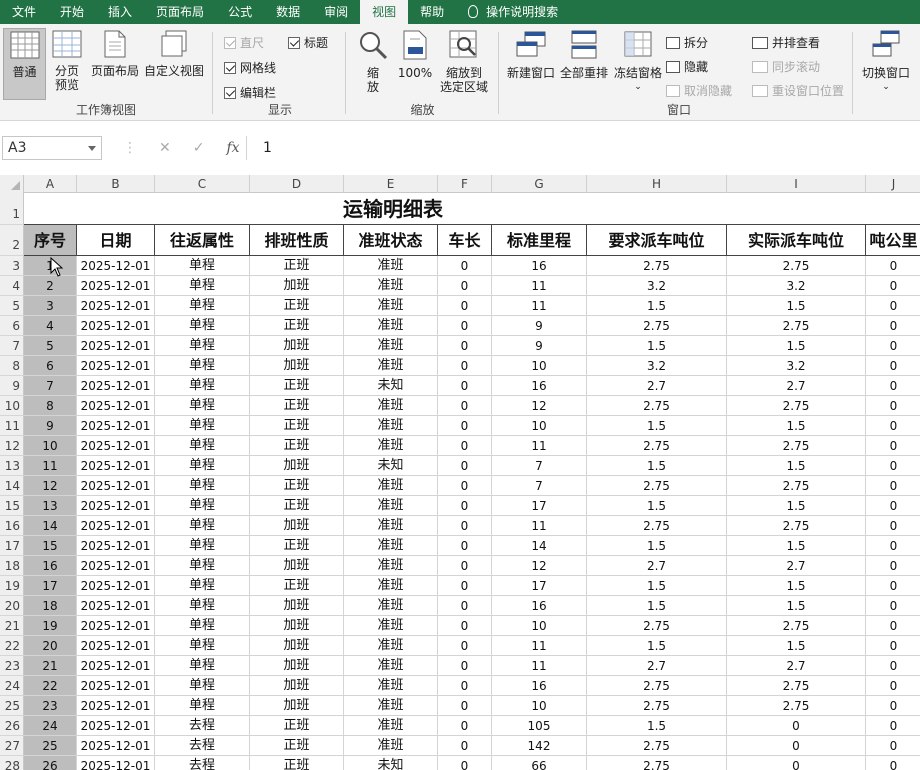 This screenshot has height=770, width=920. I want to click on zoom-to-selection-button: 缩放到 选定区域, so click(464, 61).